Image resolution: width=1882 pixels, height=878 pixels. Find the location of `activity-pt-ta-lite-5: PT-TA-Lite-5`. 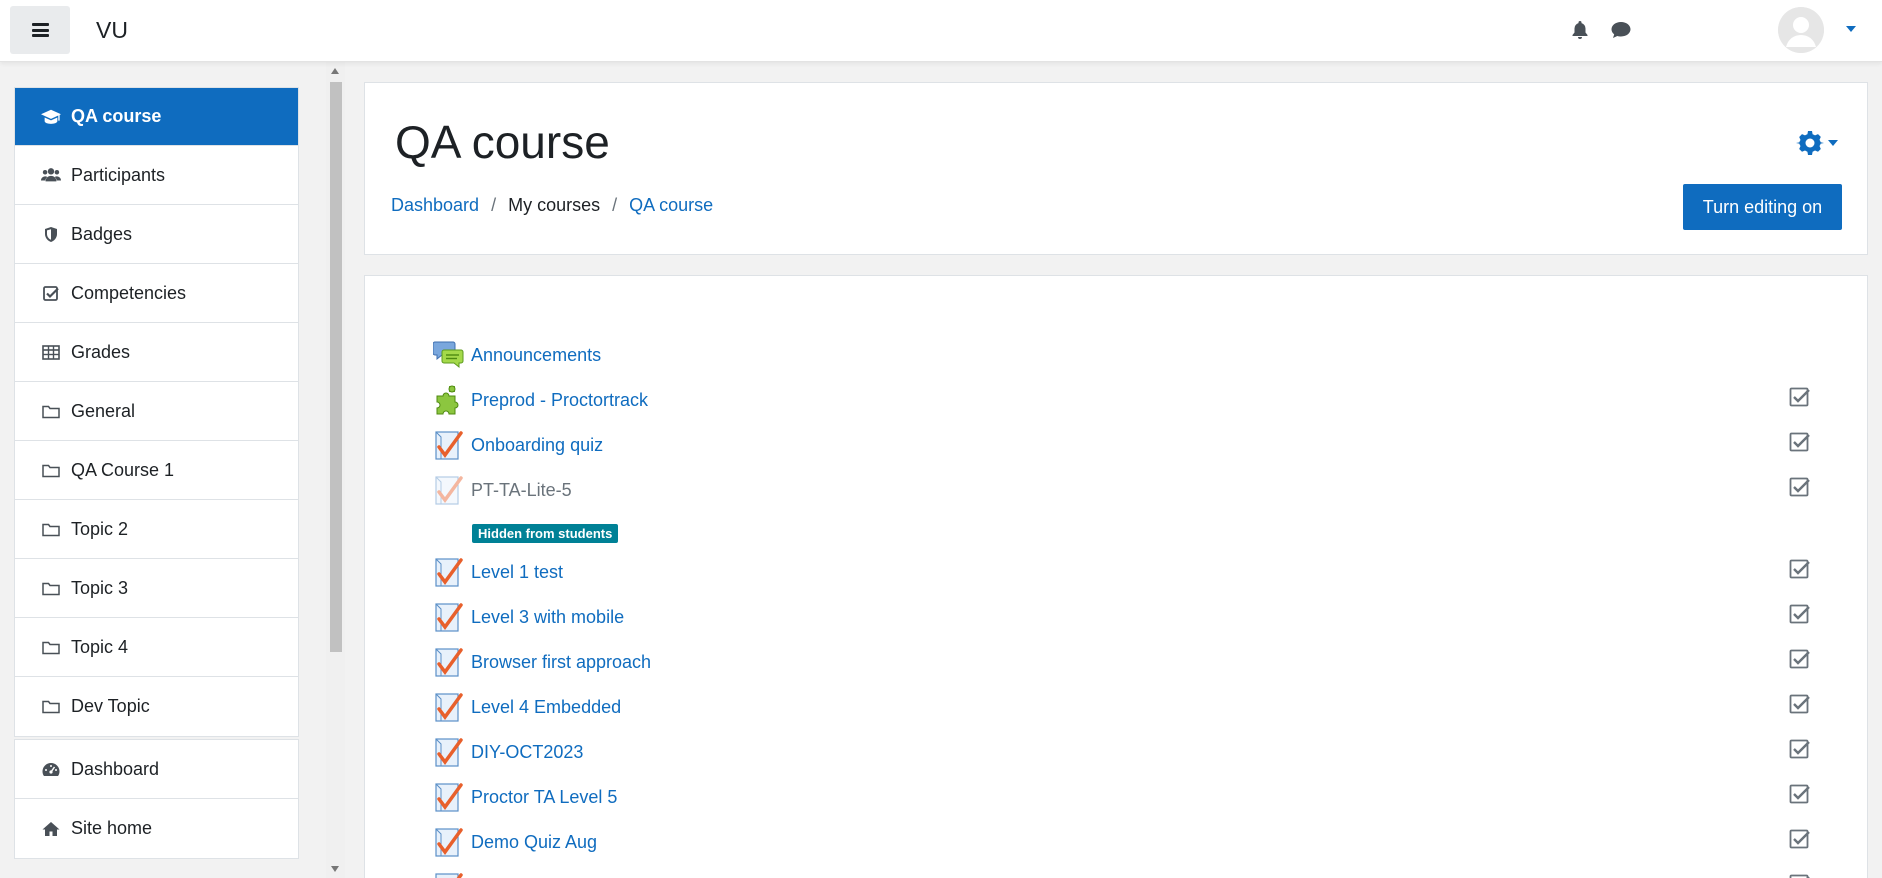

activity-pt-ta-lite-5: PT-TA-Lite-5 is located at coordinates (502, 490).